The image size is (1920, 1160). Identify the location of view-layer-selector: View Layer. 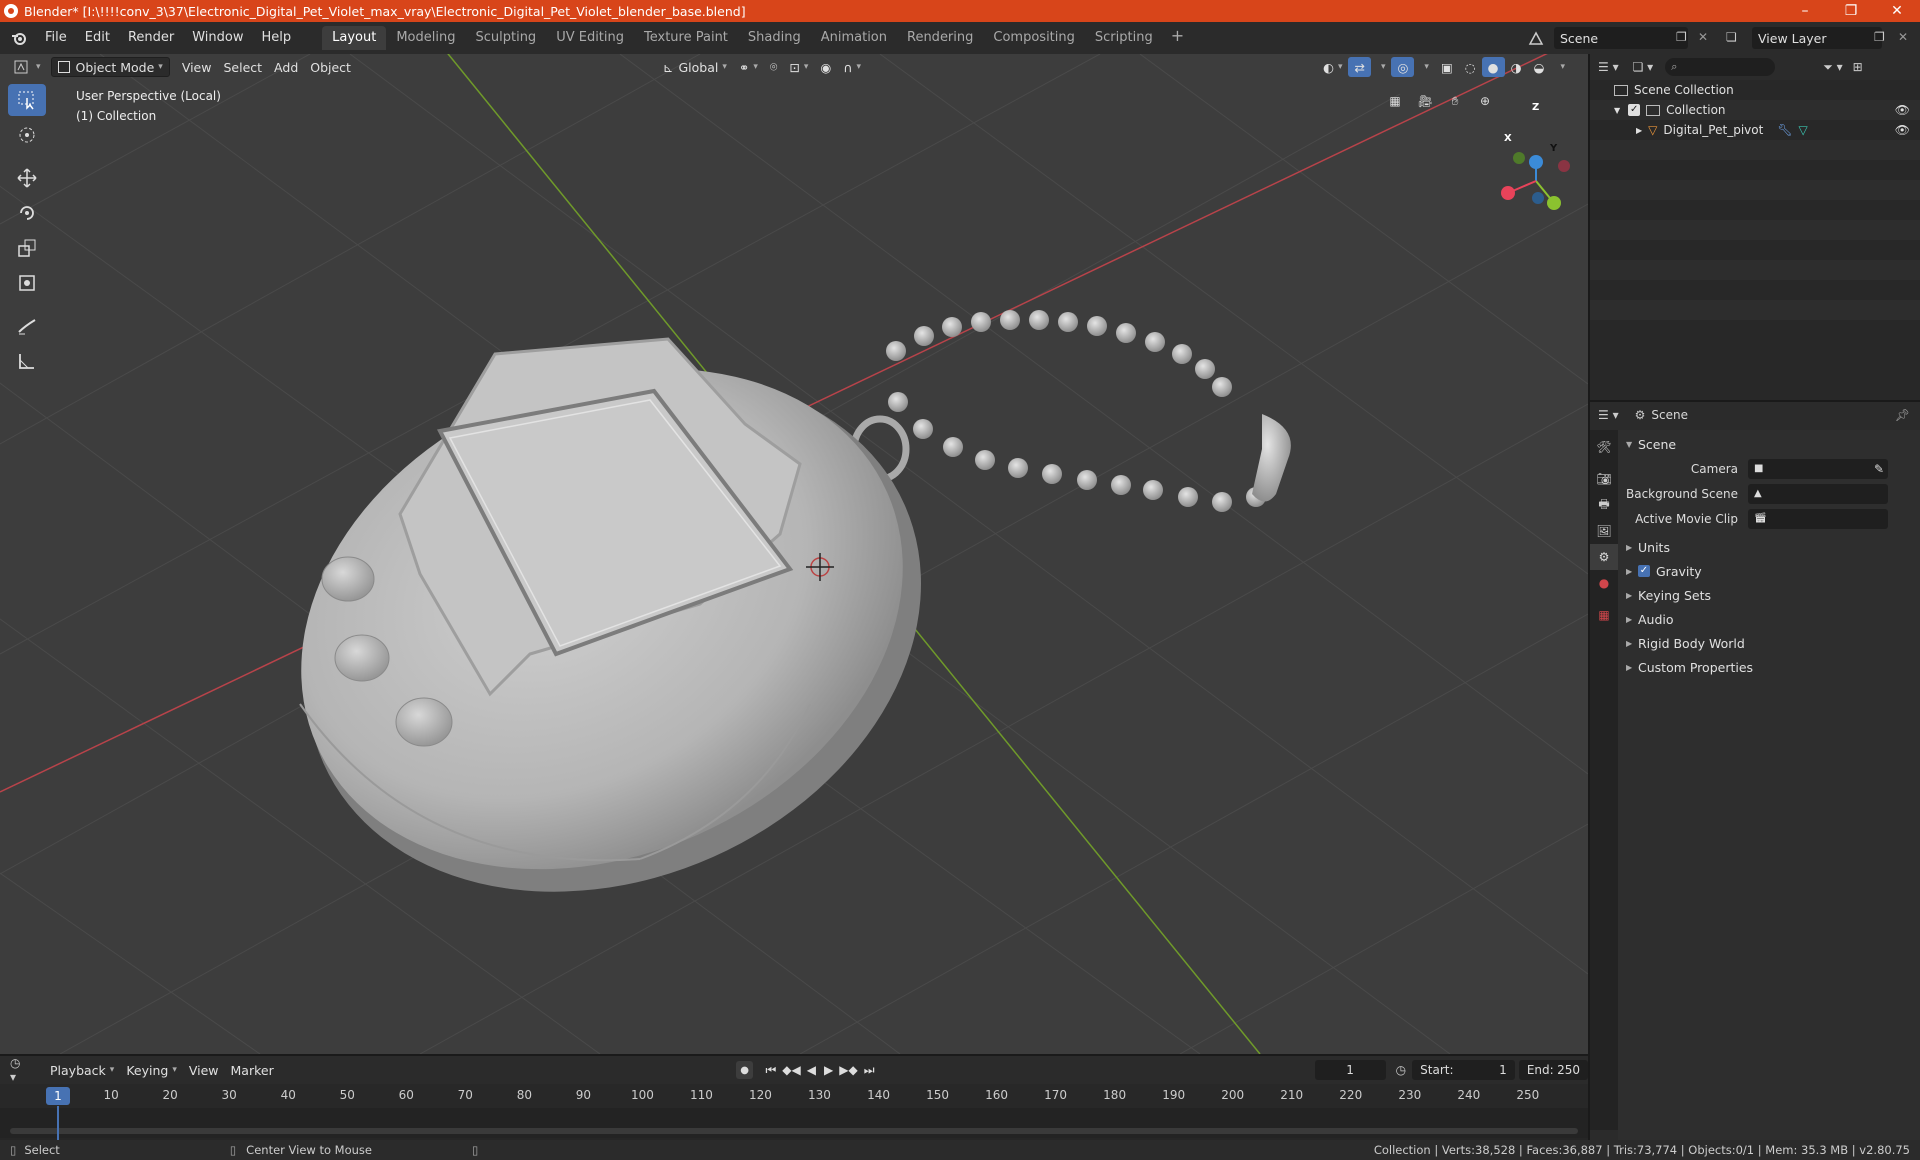
(1817, 38).